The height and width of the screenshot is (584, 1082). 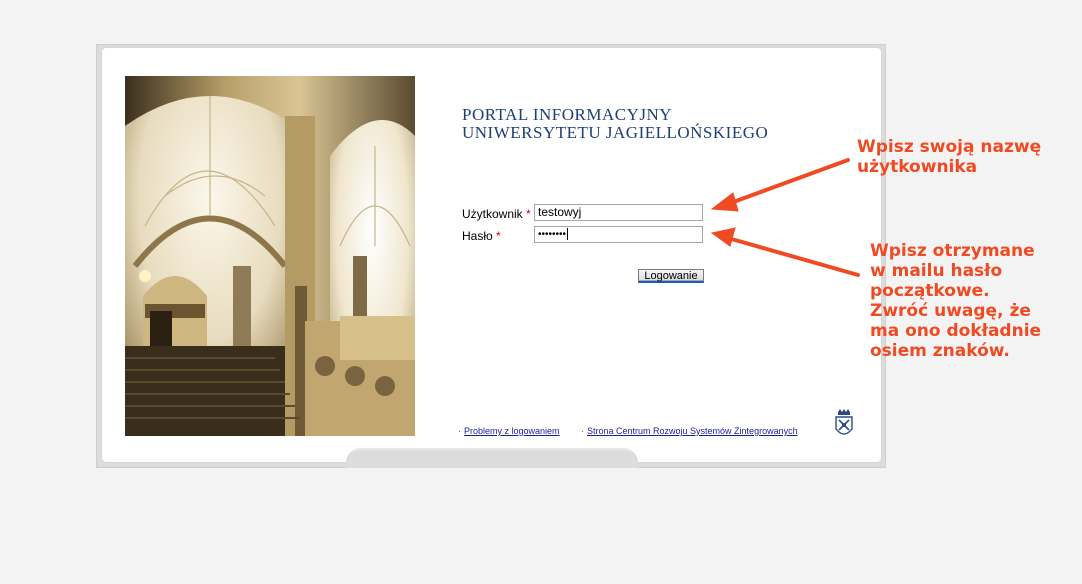 What do you see at coordinates (936, 271) in the screenshot?
I see `password-annotation-line2: w mailu hasło` at bounding box center [936, 271].